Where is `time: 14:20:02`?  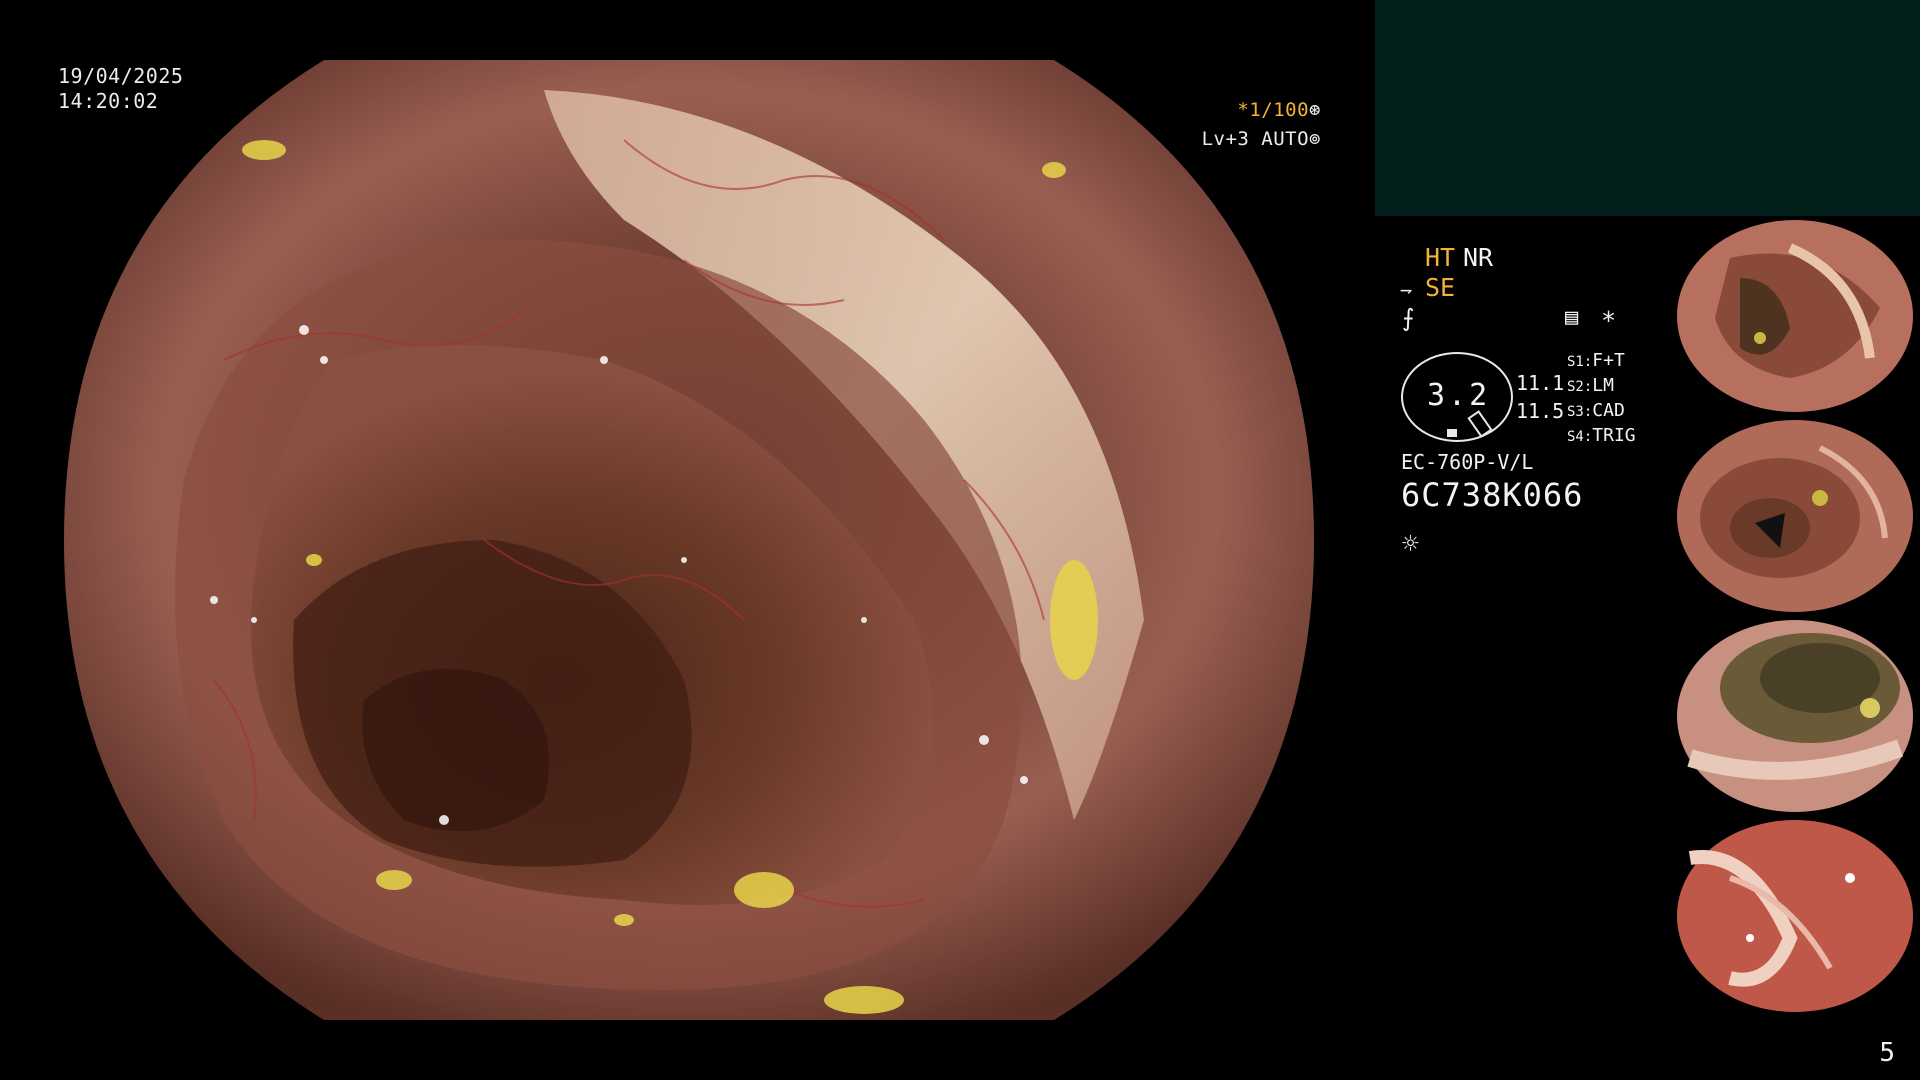 time: 14:20:02 is located at coordinates (108, 101).